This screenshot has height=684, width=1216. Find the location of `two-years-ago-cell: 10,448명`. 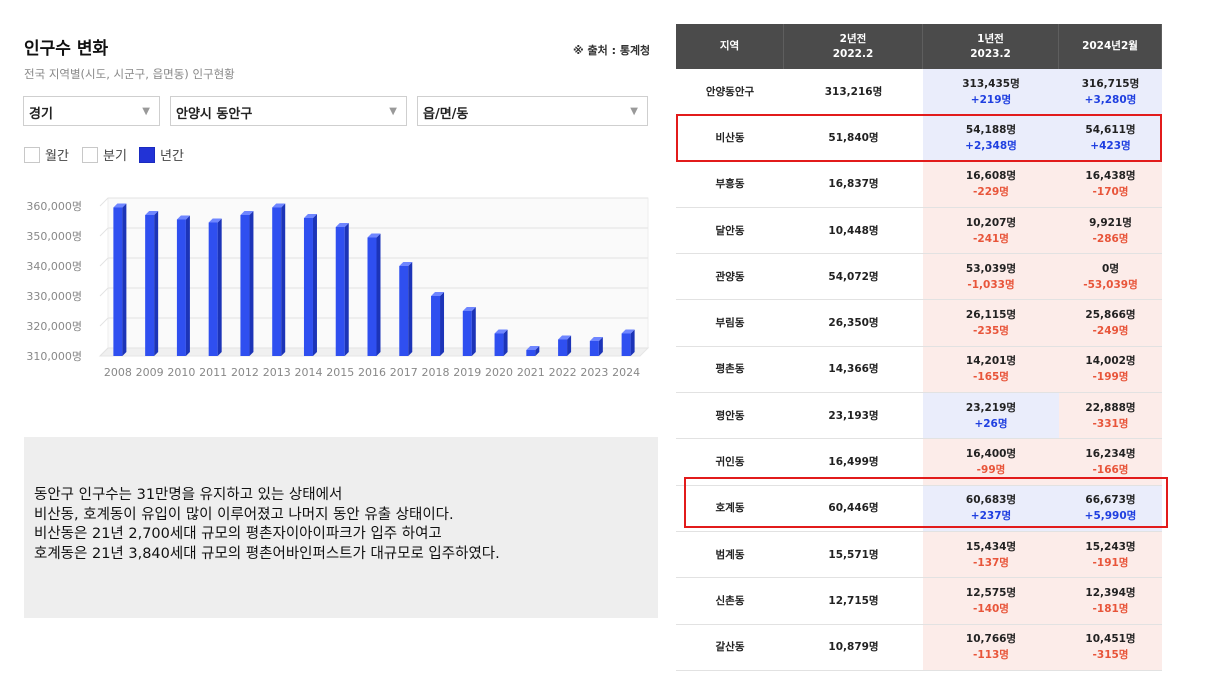

two-years-ago-cell: 10,448명 is located at coordinates (853, 230).